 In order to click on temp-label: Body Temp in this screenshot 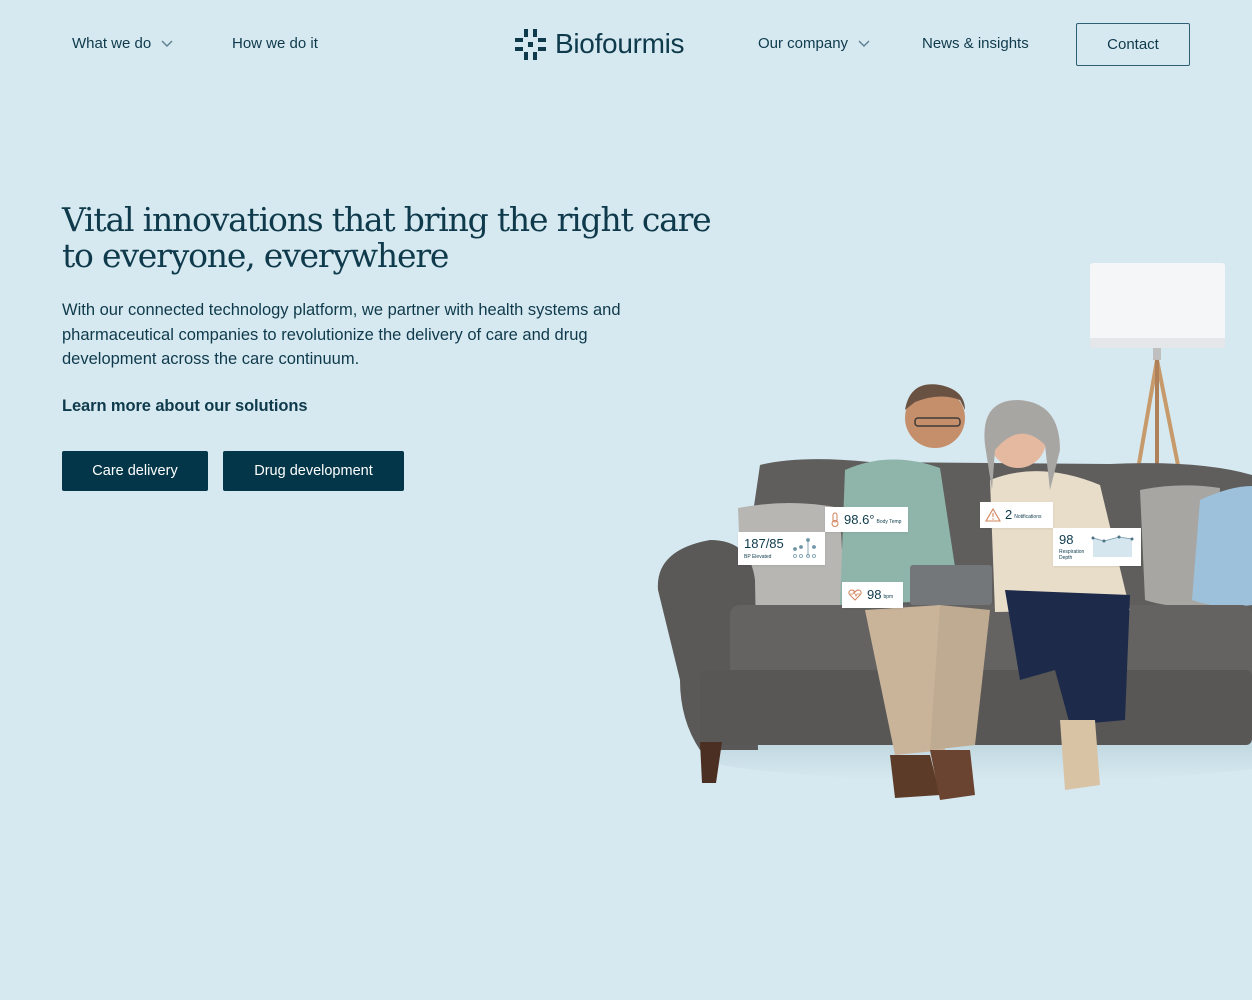, I will do `click(889, 521)`.